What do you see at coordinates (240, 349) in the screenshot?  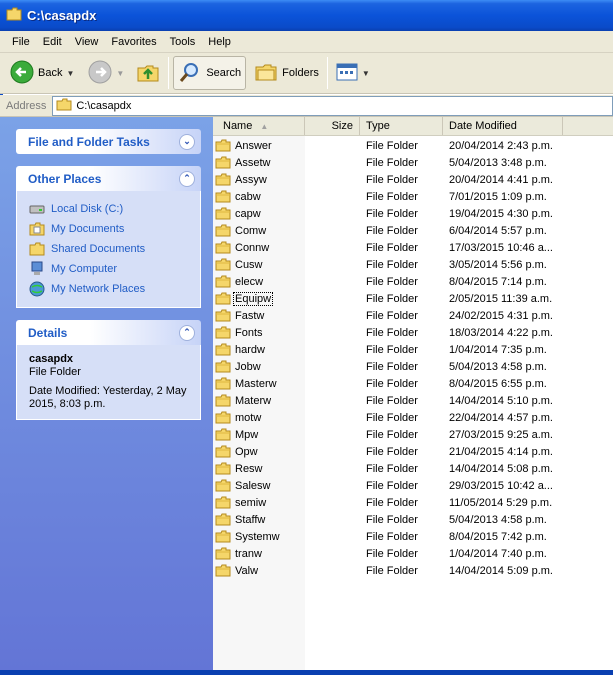 I see `file-name-cell: hardw` at bounding box center [240, 349].